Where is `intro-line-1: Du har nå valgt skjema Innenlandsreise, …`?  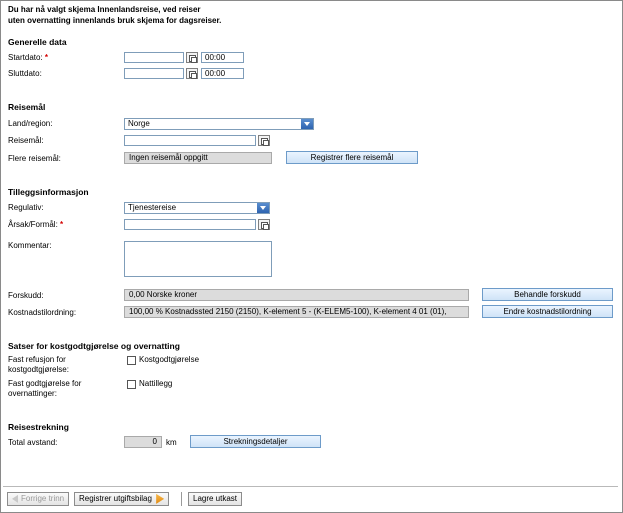 intro-line-1: Du har nå valgt skjema Innenlandsreise, … is located at coordinates (104, 9).